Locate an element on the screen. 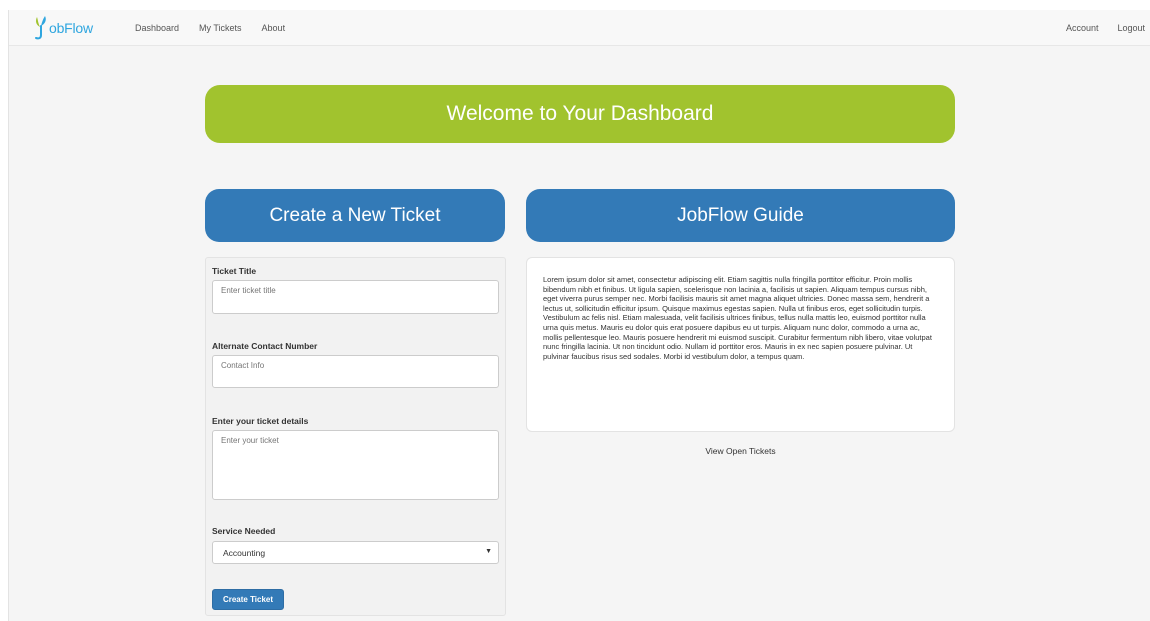 This screenshot has height=621, width=1150. create-ticket-title: Create a New Ticket is located at coordinates (355, 215).